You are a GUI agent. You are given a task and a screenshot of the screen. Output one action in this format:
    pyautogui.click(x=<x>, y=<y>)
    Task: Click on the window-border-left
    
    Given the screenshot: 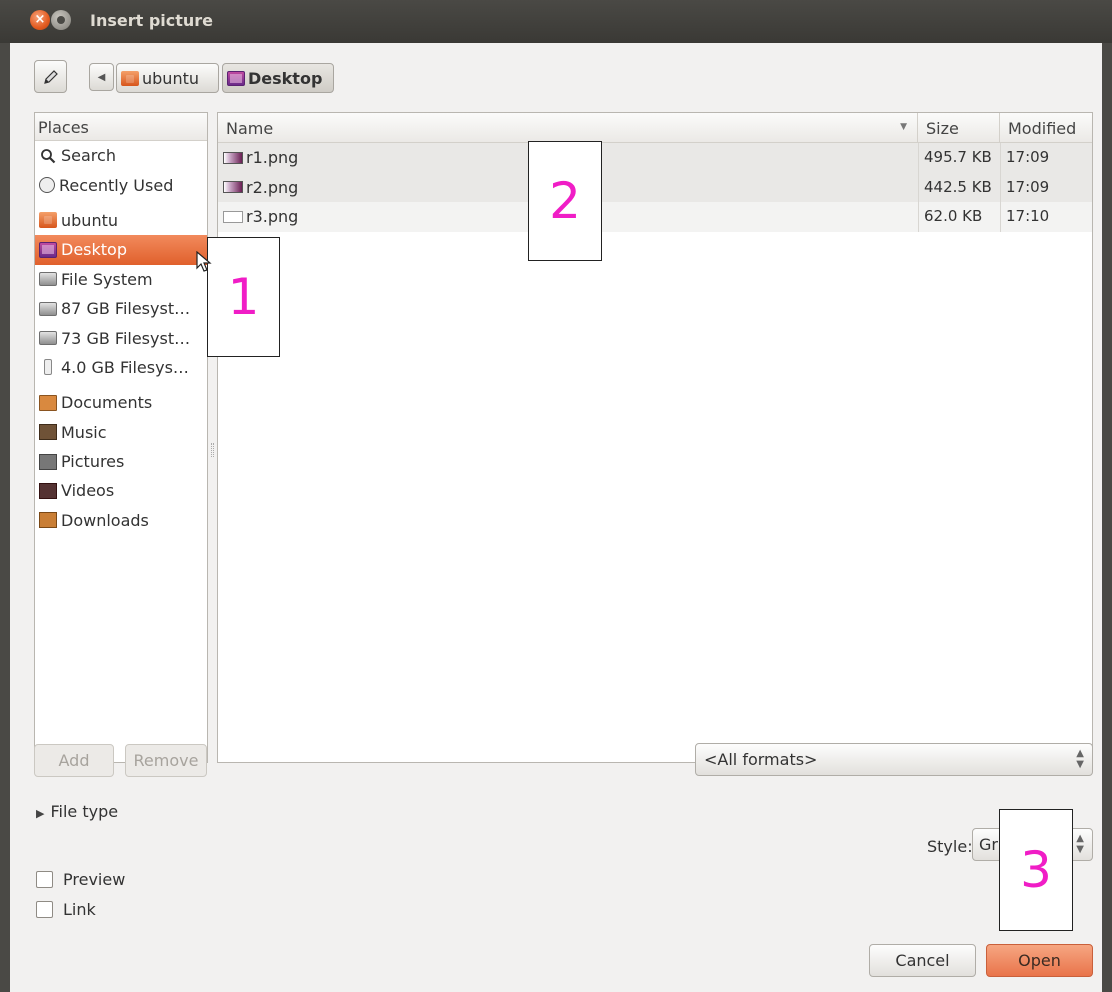 What is the action you would take?
    pyautogui.click(x=5, y=517)
    